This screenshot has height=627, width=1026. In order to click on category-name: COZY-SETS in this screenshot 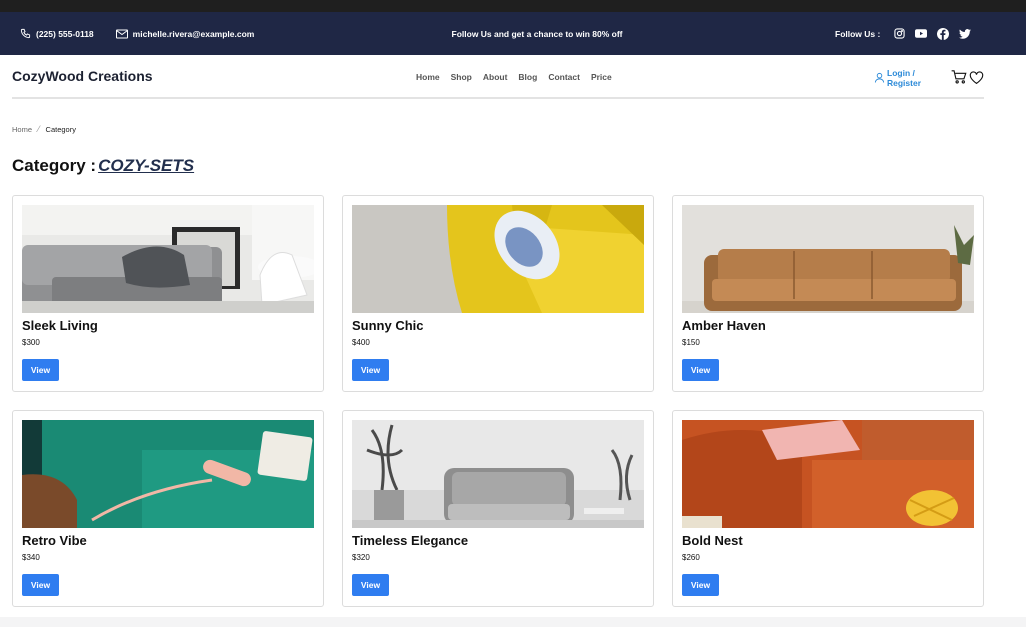, I will do `click(146, 165)`.